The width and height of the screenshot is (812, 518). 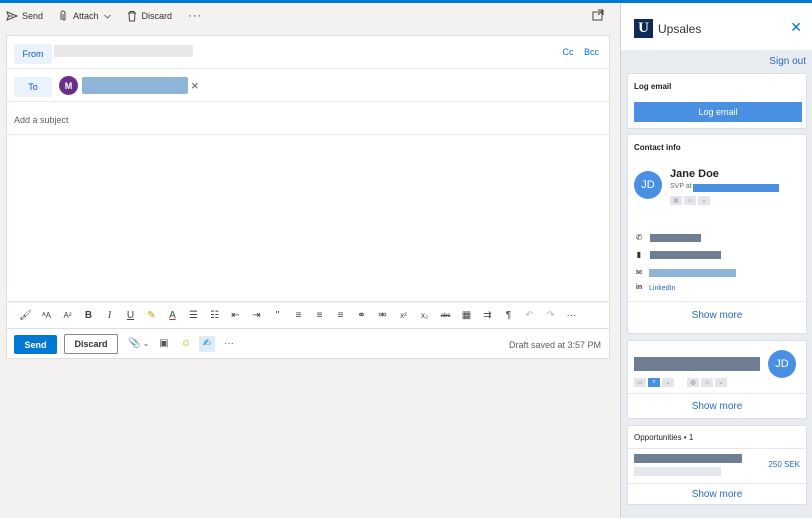 I want to click on company-status-icons: ◍ ⌂ ⌄, so click(x=707, y=382).